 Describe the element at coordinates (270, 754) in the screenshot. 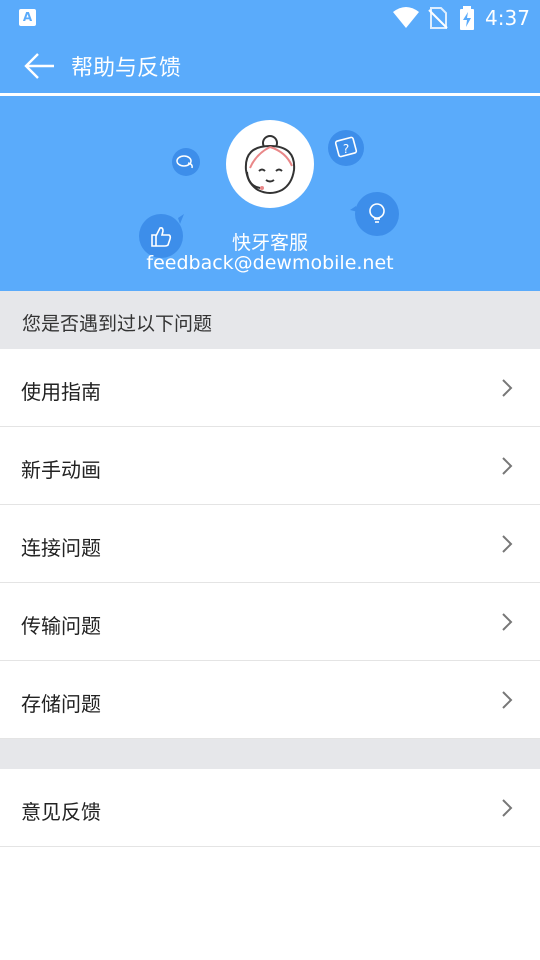

I see `section-divider` at that location.